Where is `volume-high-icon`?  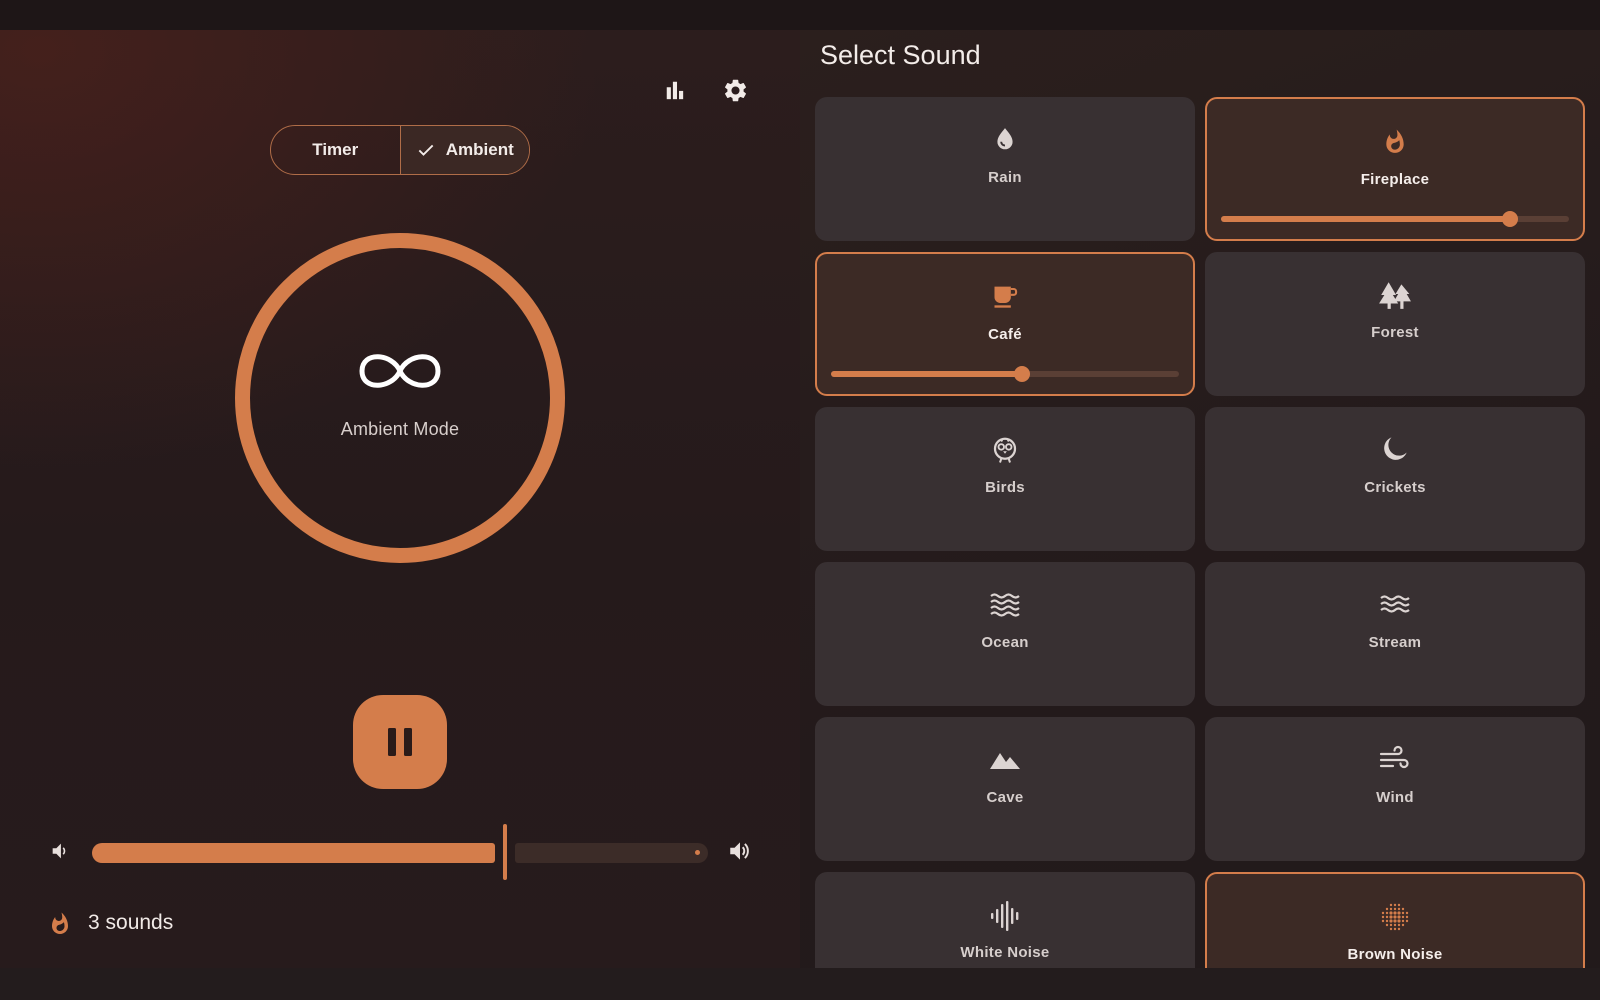 volume-high-icon is located at coordinates (739, 851).